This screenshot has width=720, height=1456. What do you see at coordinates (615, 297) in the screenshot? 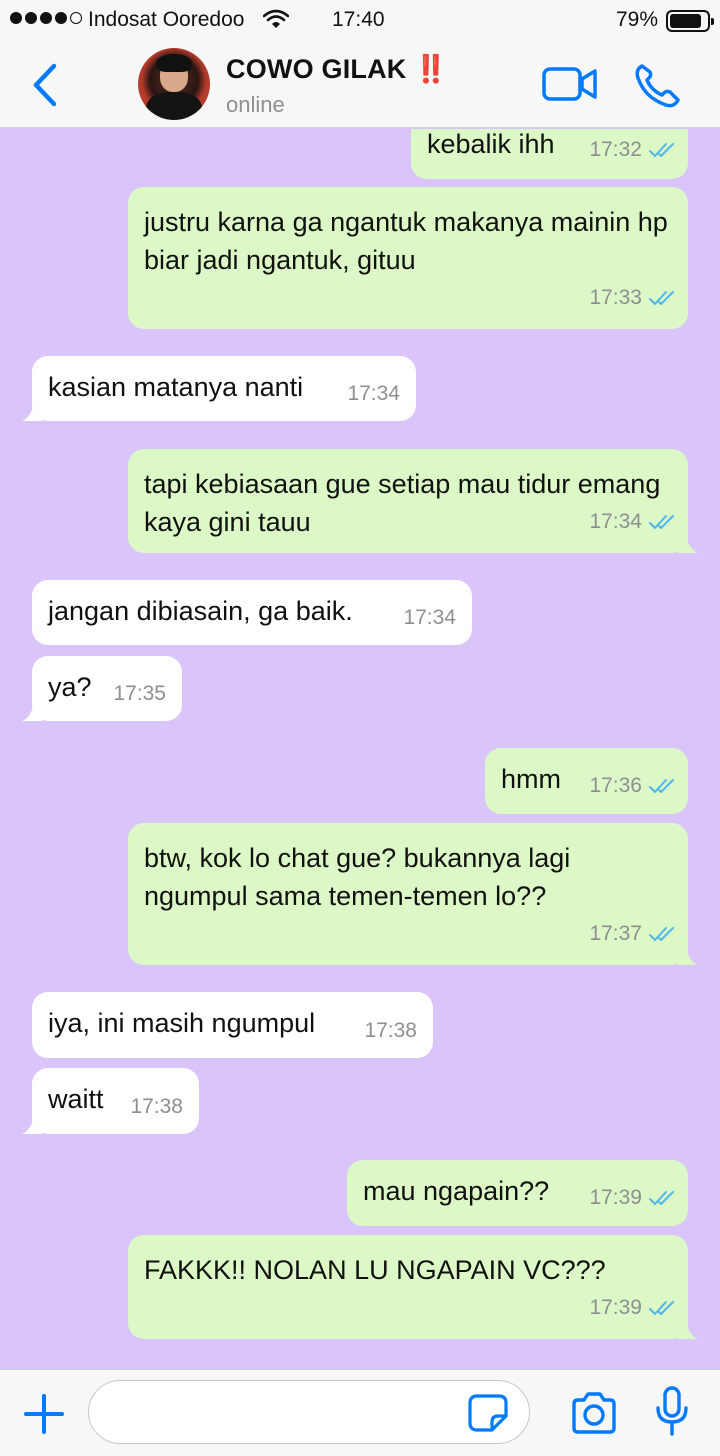
I see `message-time: 17:33` at bounding box center [615, 297].